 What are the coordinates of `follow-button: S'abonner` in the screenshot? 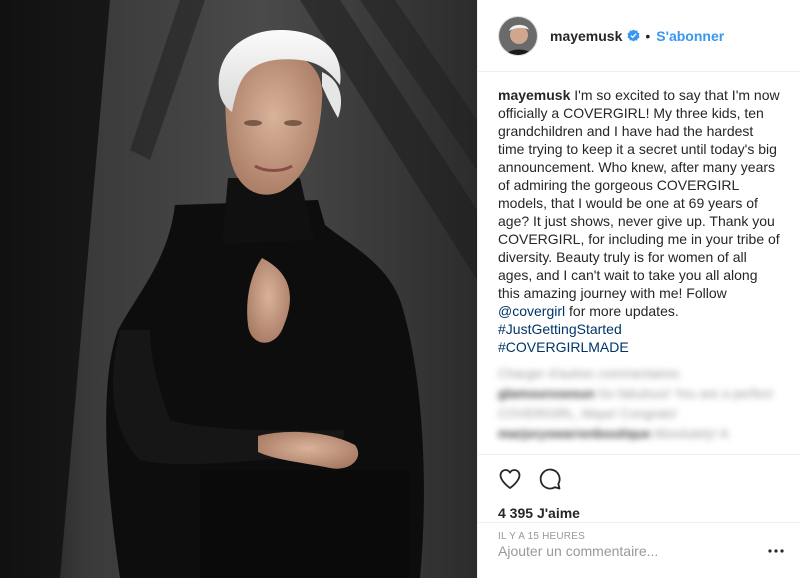 It's located at (690, 36).